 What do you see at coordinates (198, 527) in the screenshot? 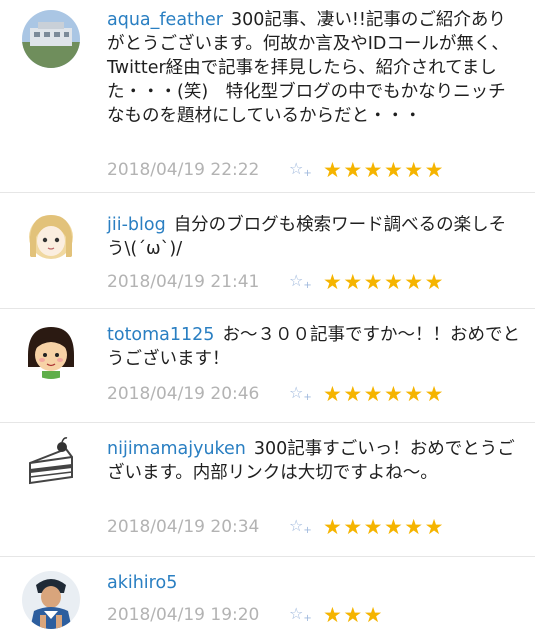
I see `timestamp: 2018/04/19 20:34` at bounding box center [198, 527].